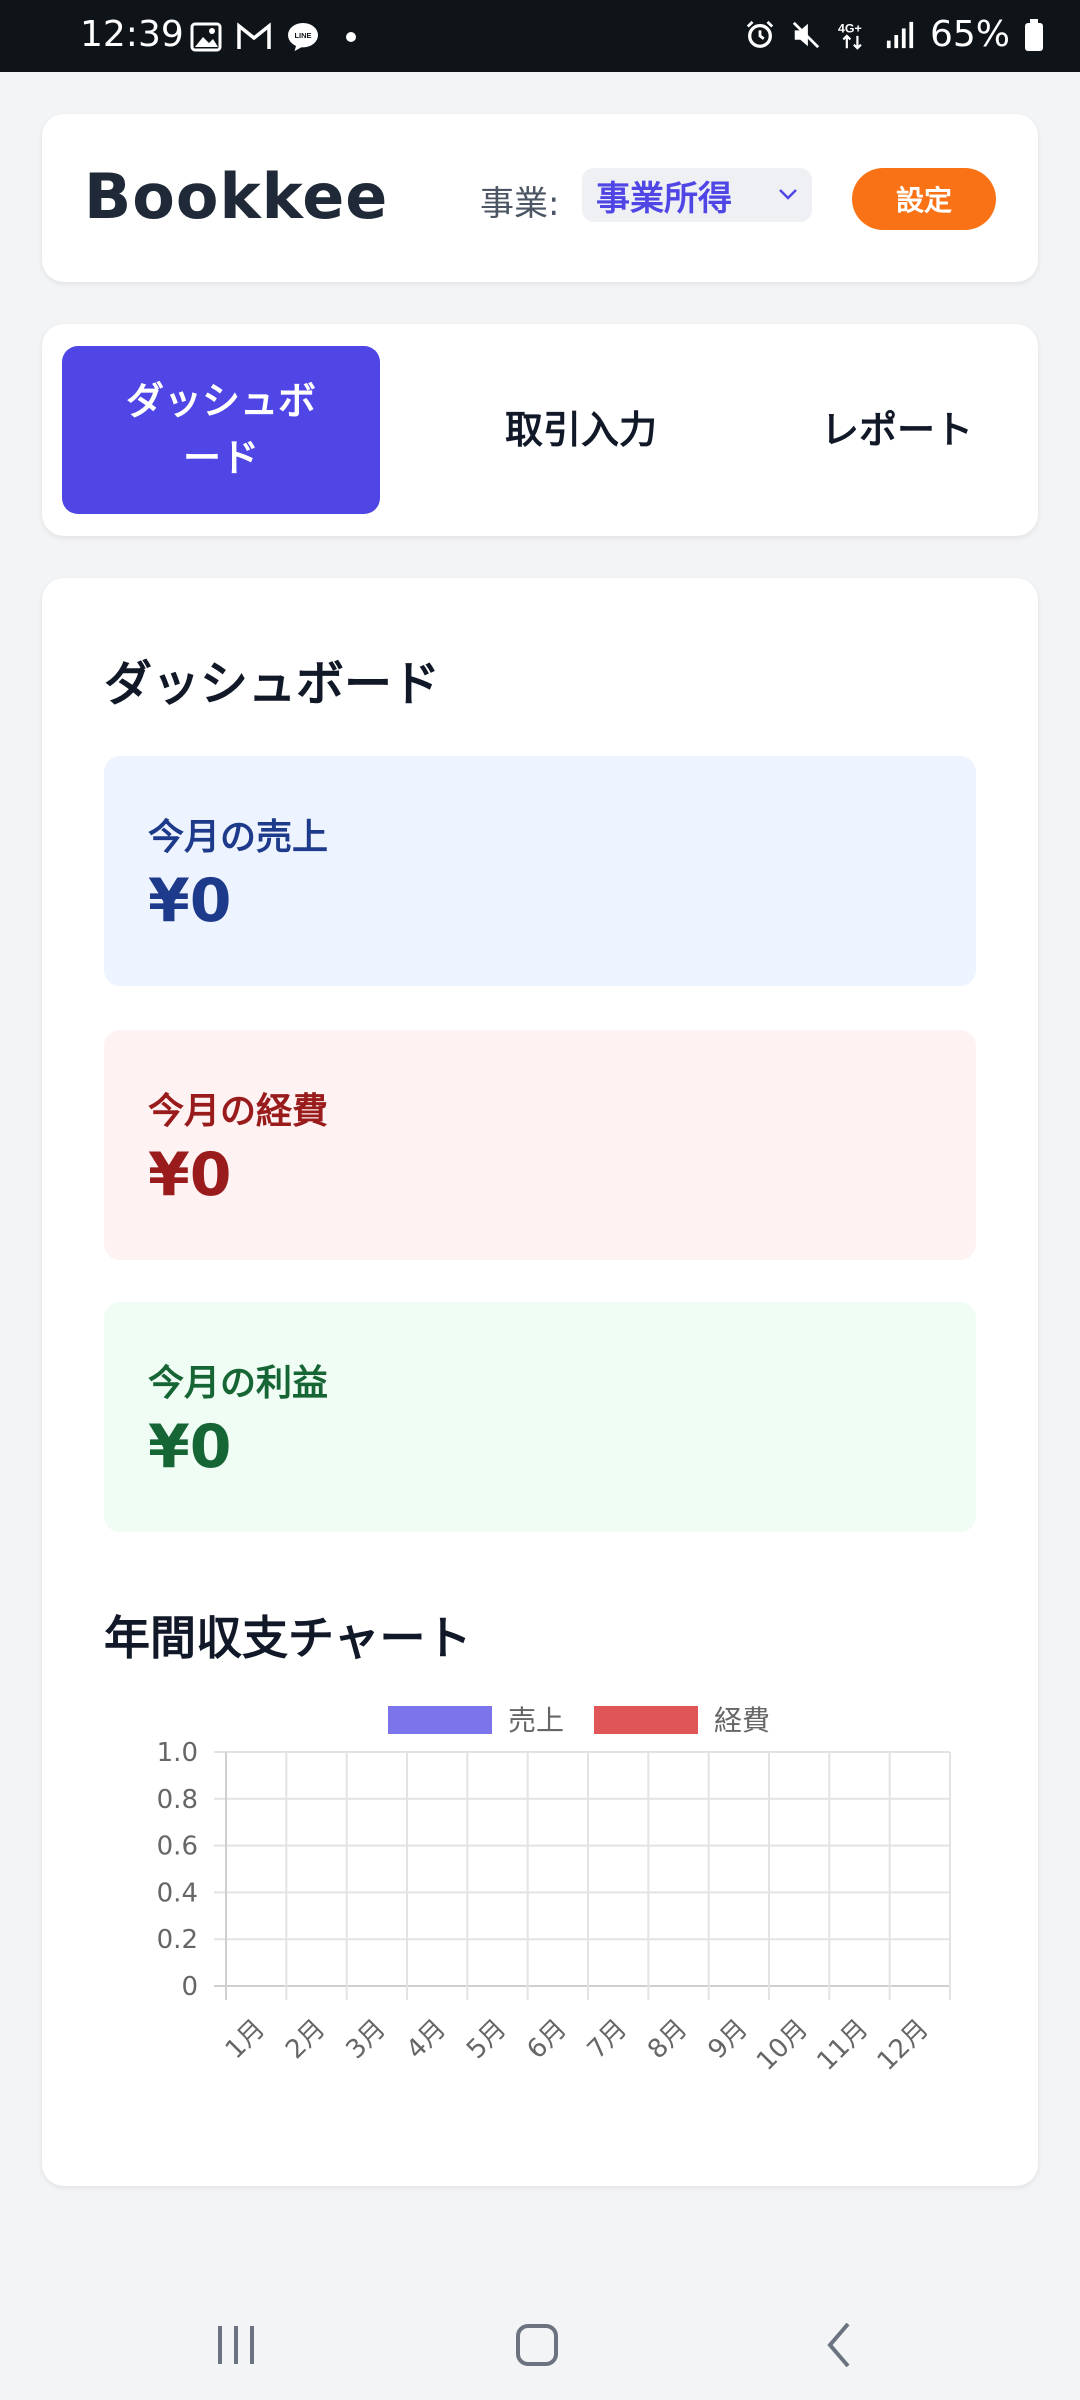  What do you see at coordinates (903, 2045) in the screenshot?
I see `x-tick-label: 12月` at bounding box center [903, 2045].